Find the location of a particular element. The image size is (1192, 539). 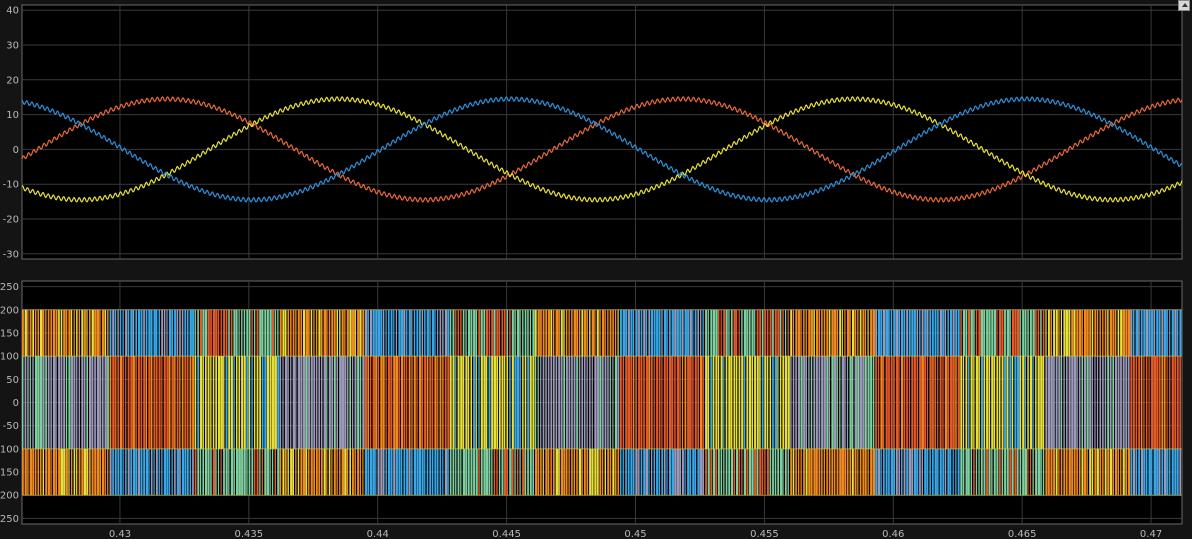

y-tick-label: -150 is located at coordinates (9, 473).